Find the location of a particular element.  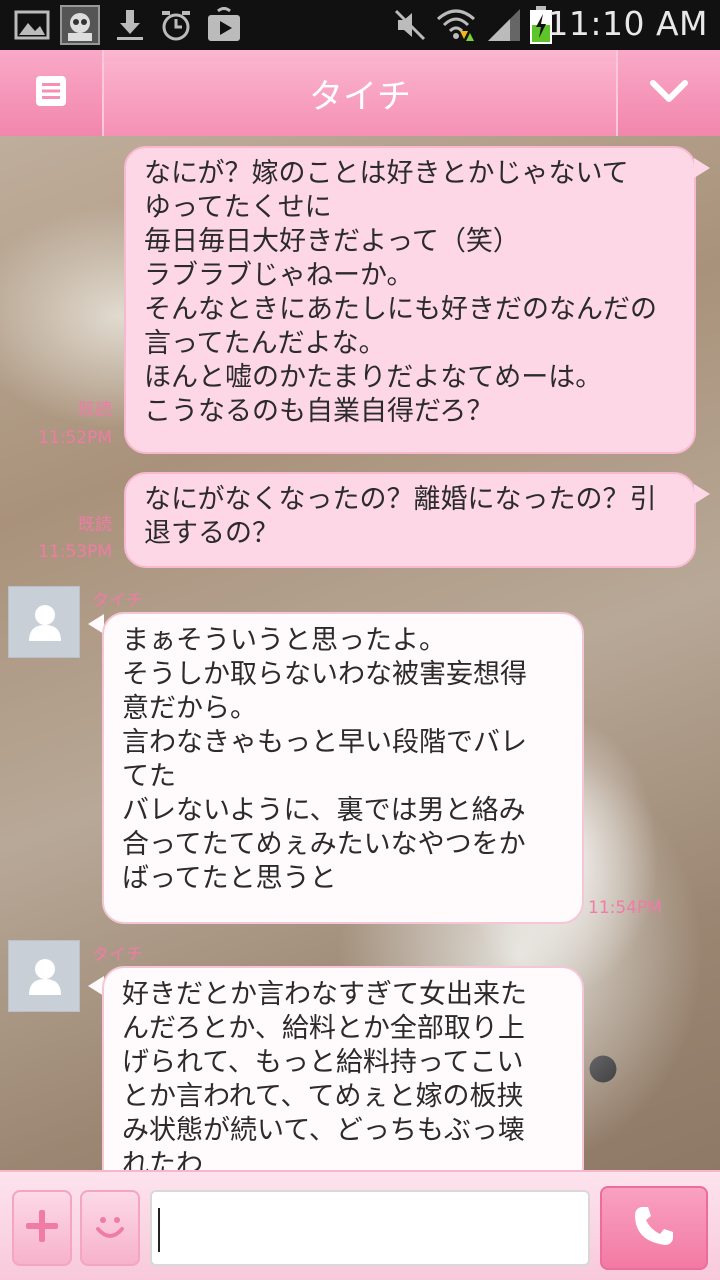

chat-header: タイチ is located at coordinates (360, 93).